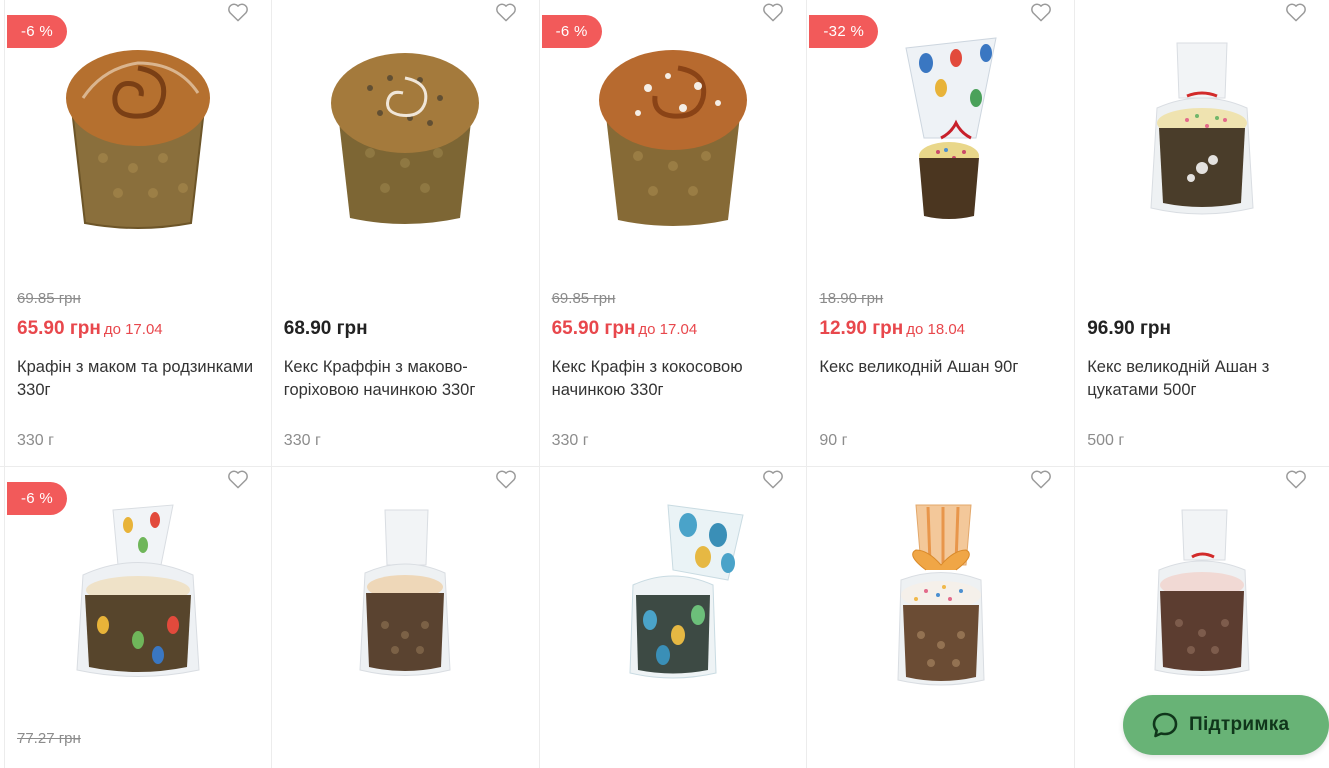 Image resolution: width=1329 pixels, height=768 pixels. I want to click on price-value: 96.90 грн, so click(1129, 328).